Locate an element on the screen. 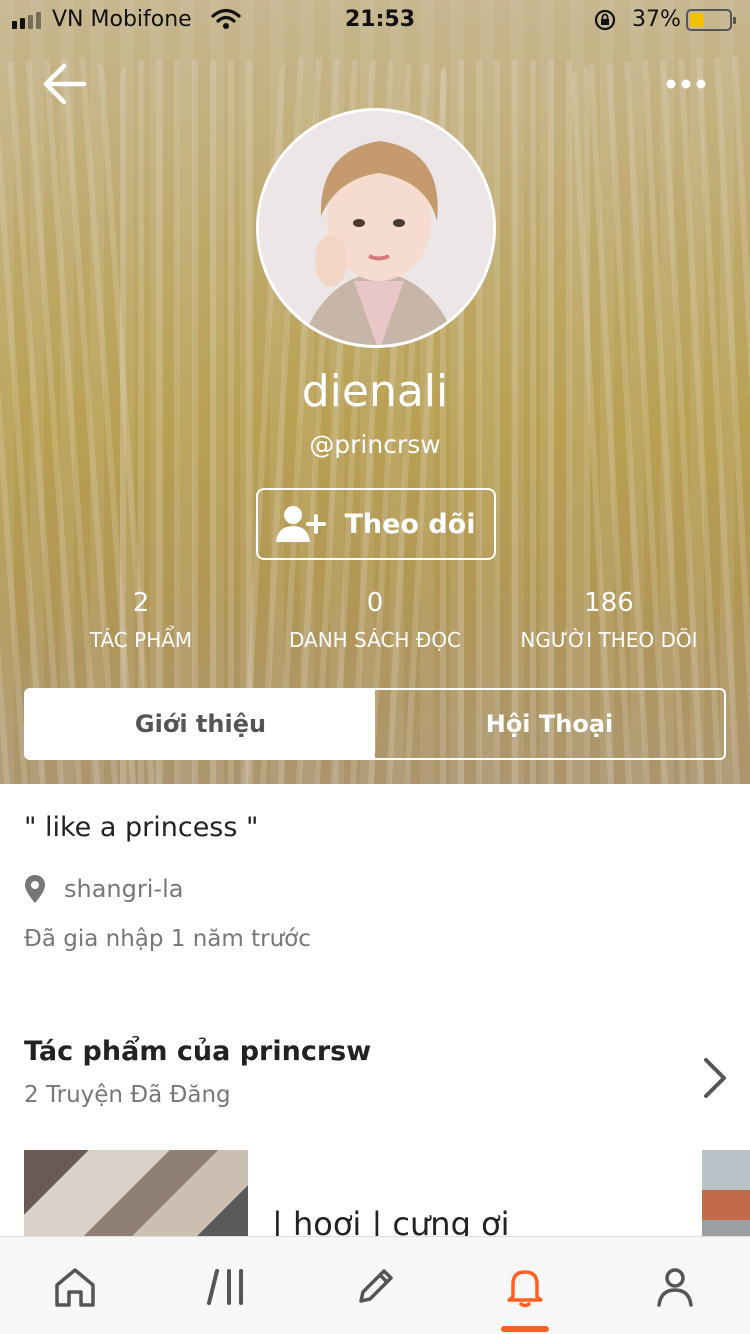 The width and height of the screenshot is (750, 1334). stat-label: NGƯỜI THEO DÕI is located at coordinates (609, 640).